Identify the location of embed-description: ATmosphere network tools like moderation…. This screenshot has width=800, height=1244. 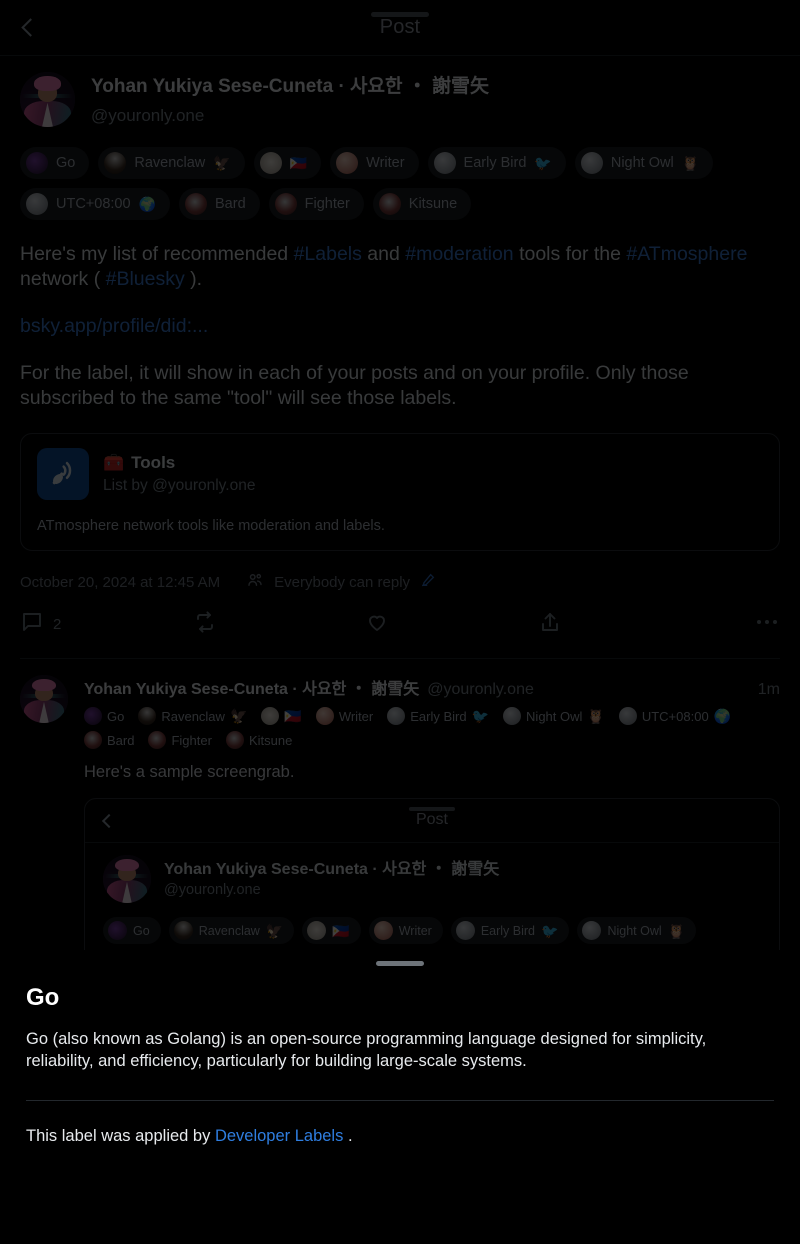
(211, 526).